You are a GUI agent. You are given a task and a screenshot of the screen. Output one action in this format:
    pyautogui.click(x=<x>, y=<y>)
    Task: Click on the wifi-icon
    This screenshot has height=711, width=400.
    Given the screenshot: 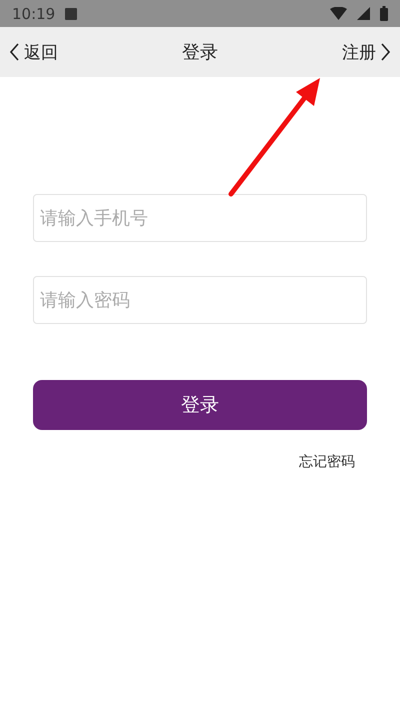 What is the action you would take?
    pyautogui.click(x=338, y=13)
    